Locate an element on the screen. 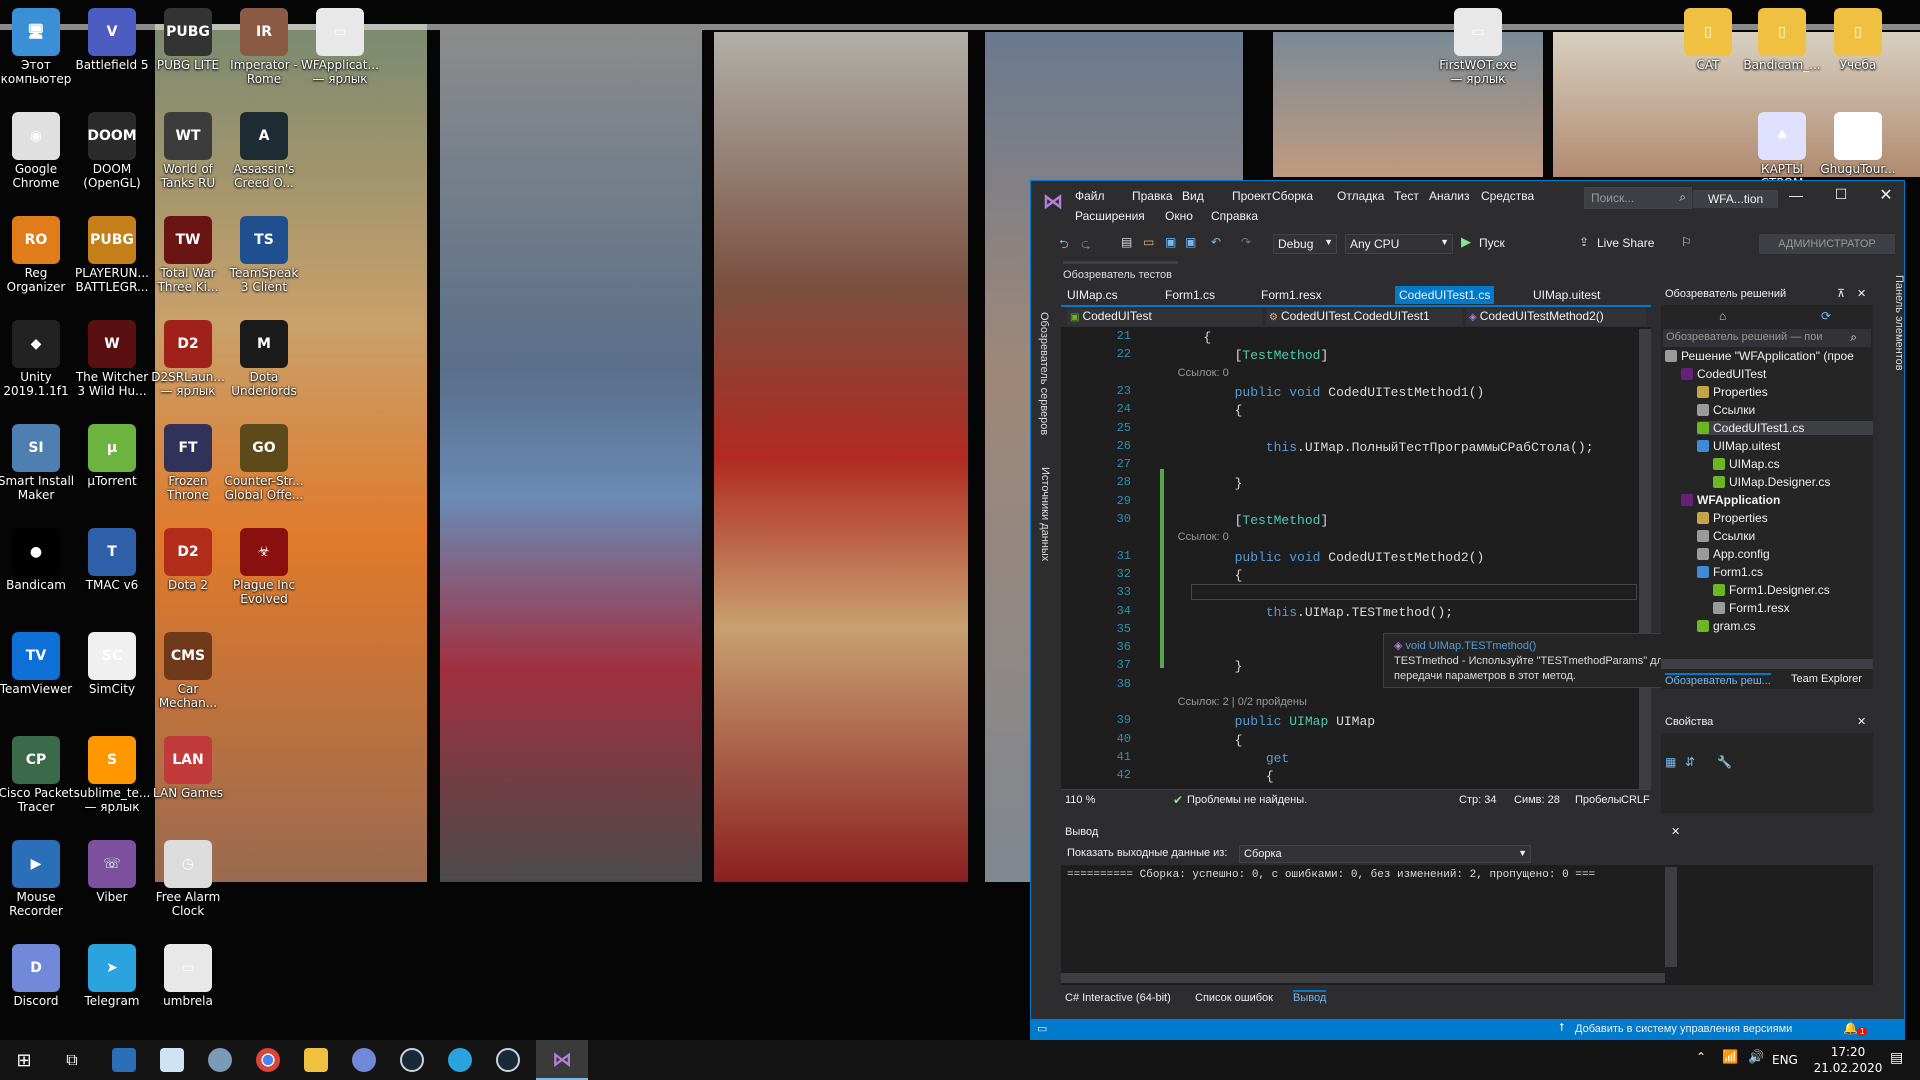 Image resolution: width=1920 pixels, height=1080 pixels. language-indicator: ENG is located at coordinates (1785, 1060).